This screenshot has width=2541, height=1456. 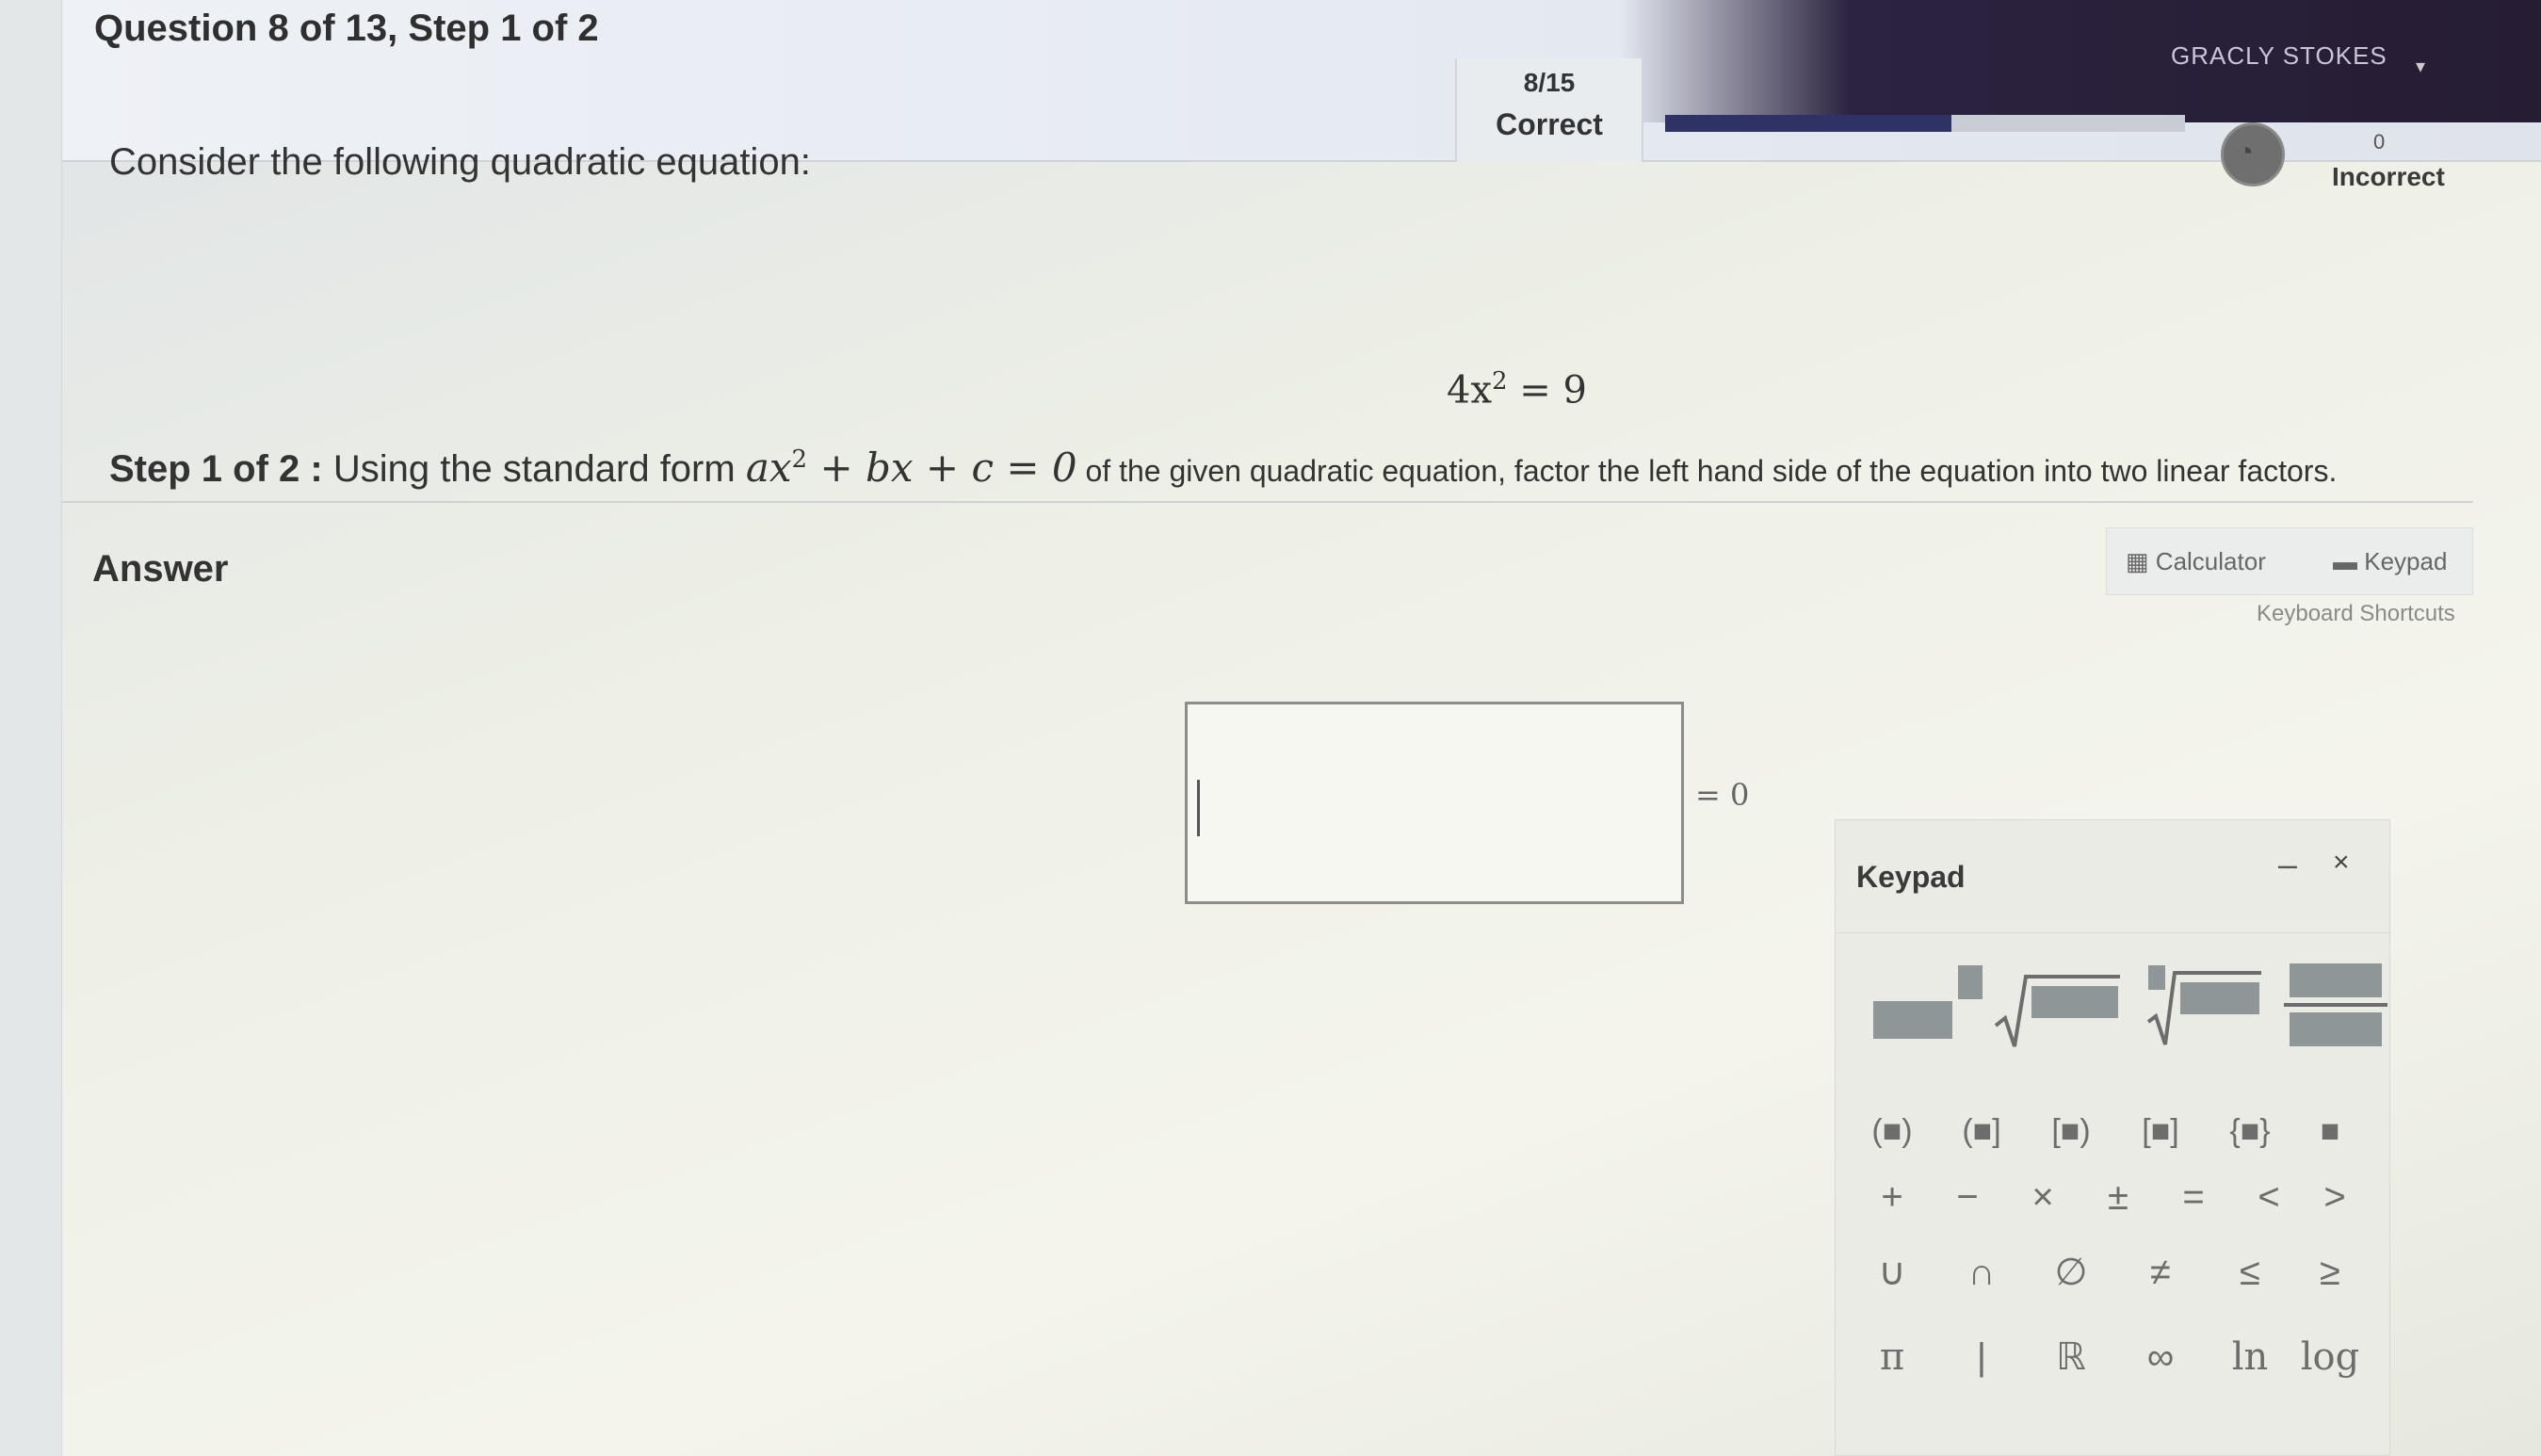 I want to click on keypad-label: Keypad, so click(x=2406, y=561).